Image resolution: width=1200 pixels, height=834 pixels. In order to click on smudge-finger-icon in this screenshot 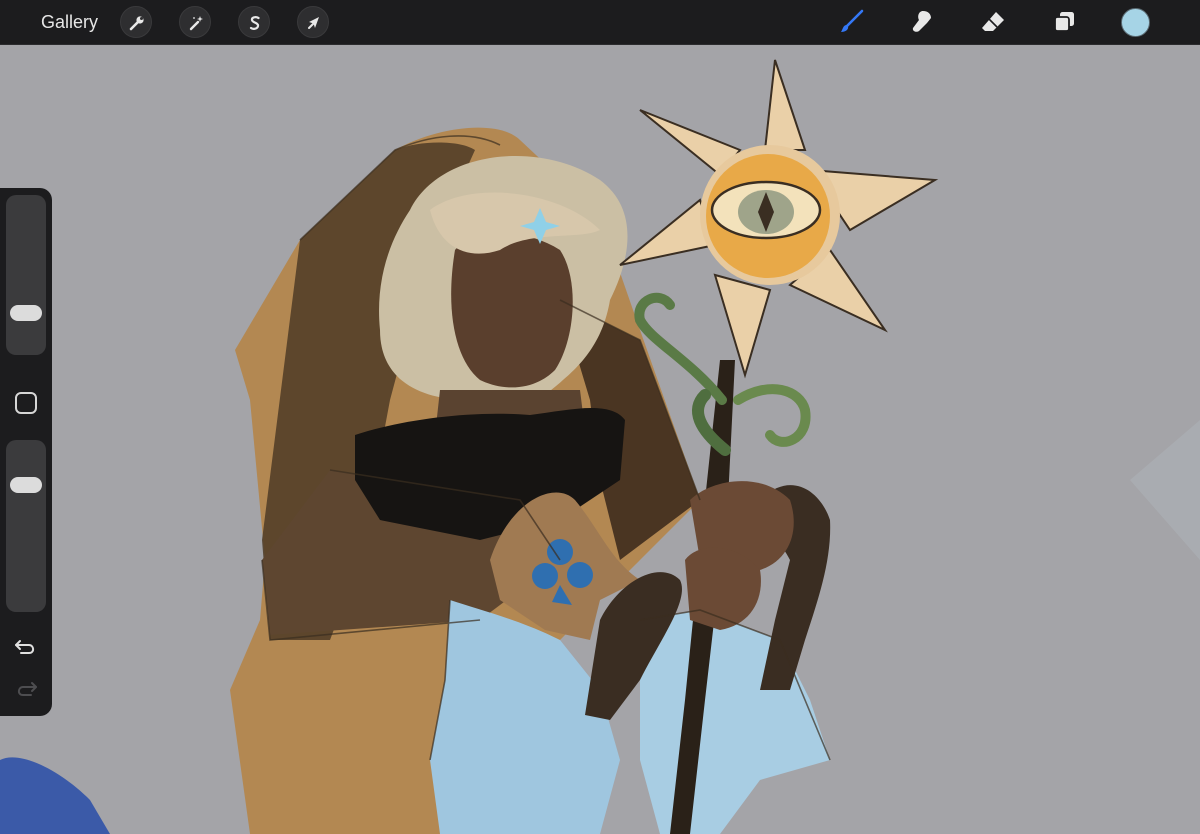, I will do `click(921, 21)`.